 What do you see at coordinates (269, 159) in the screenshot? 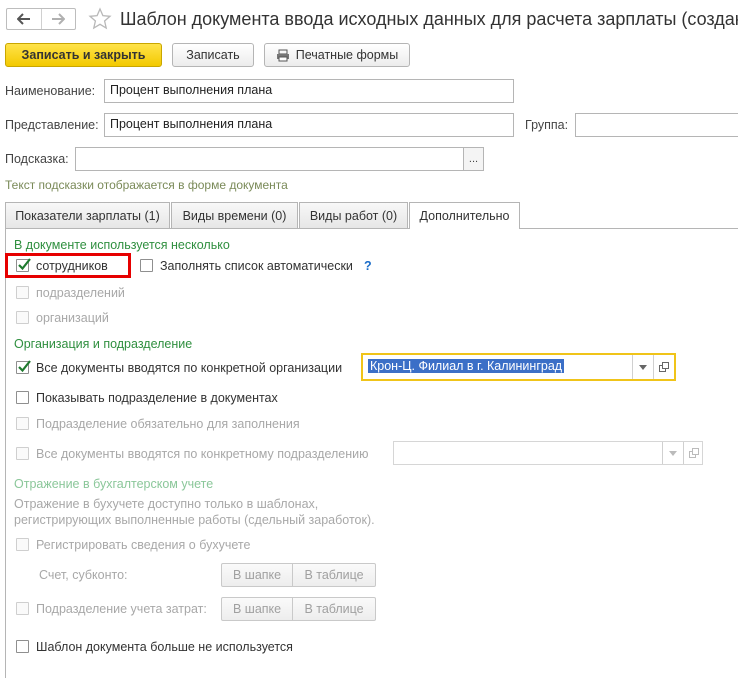
I see `hint-input` at bounding box center [269, 159].